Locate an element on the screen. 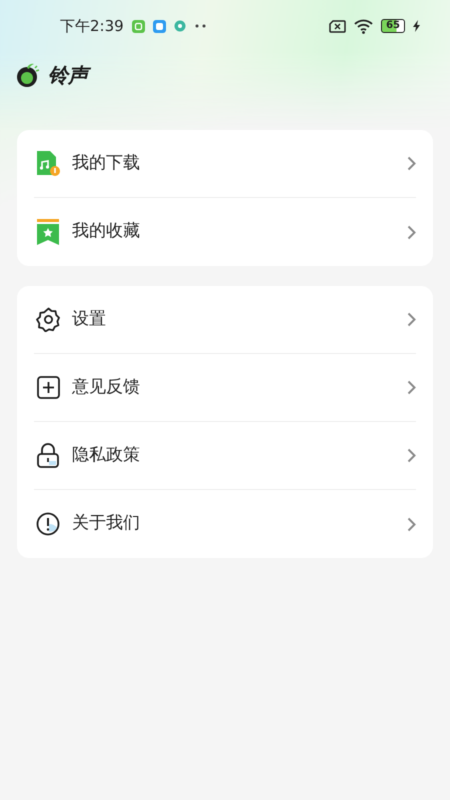 This screenshot has height=800, width=450. menu-item: 设置 is located at coordinates (225, 320).